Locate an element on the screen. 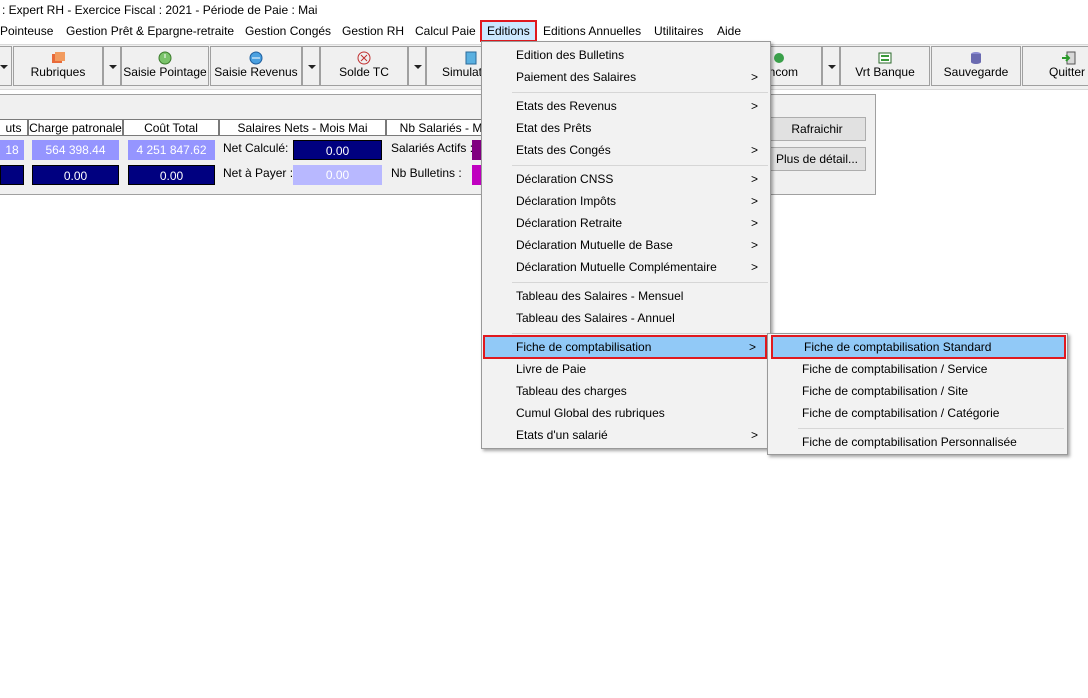 Image resolution: width=1088 pixels, height=698 pixels. net-a-payer-label: Net à Payer : is located at coordinates (258, 173).